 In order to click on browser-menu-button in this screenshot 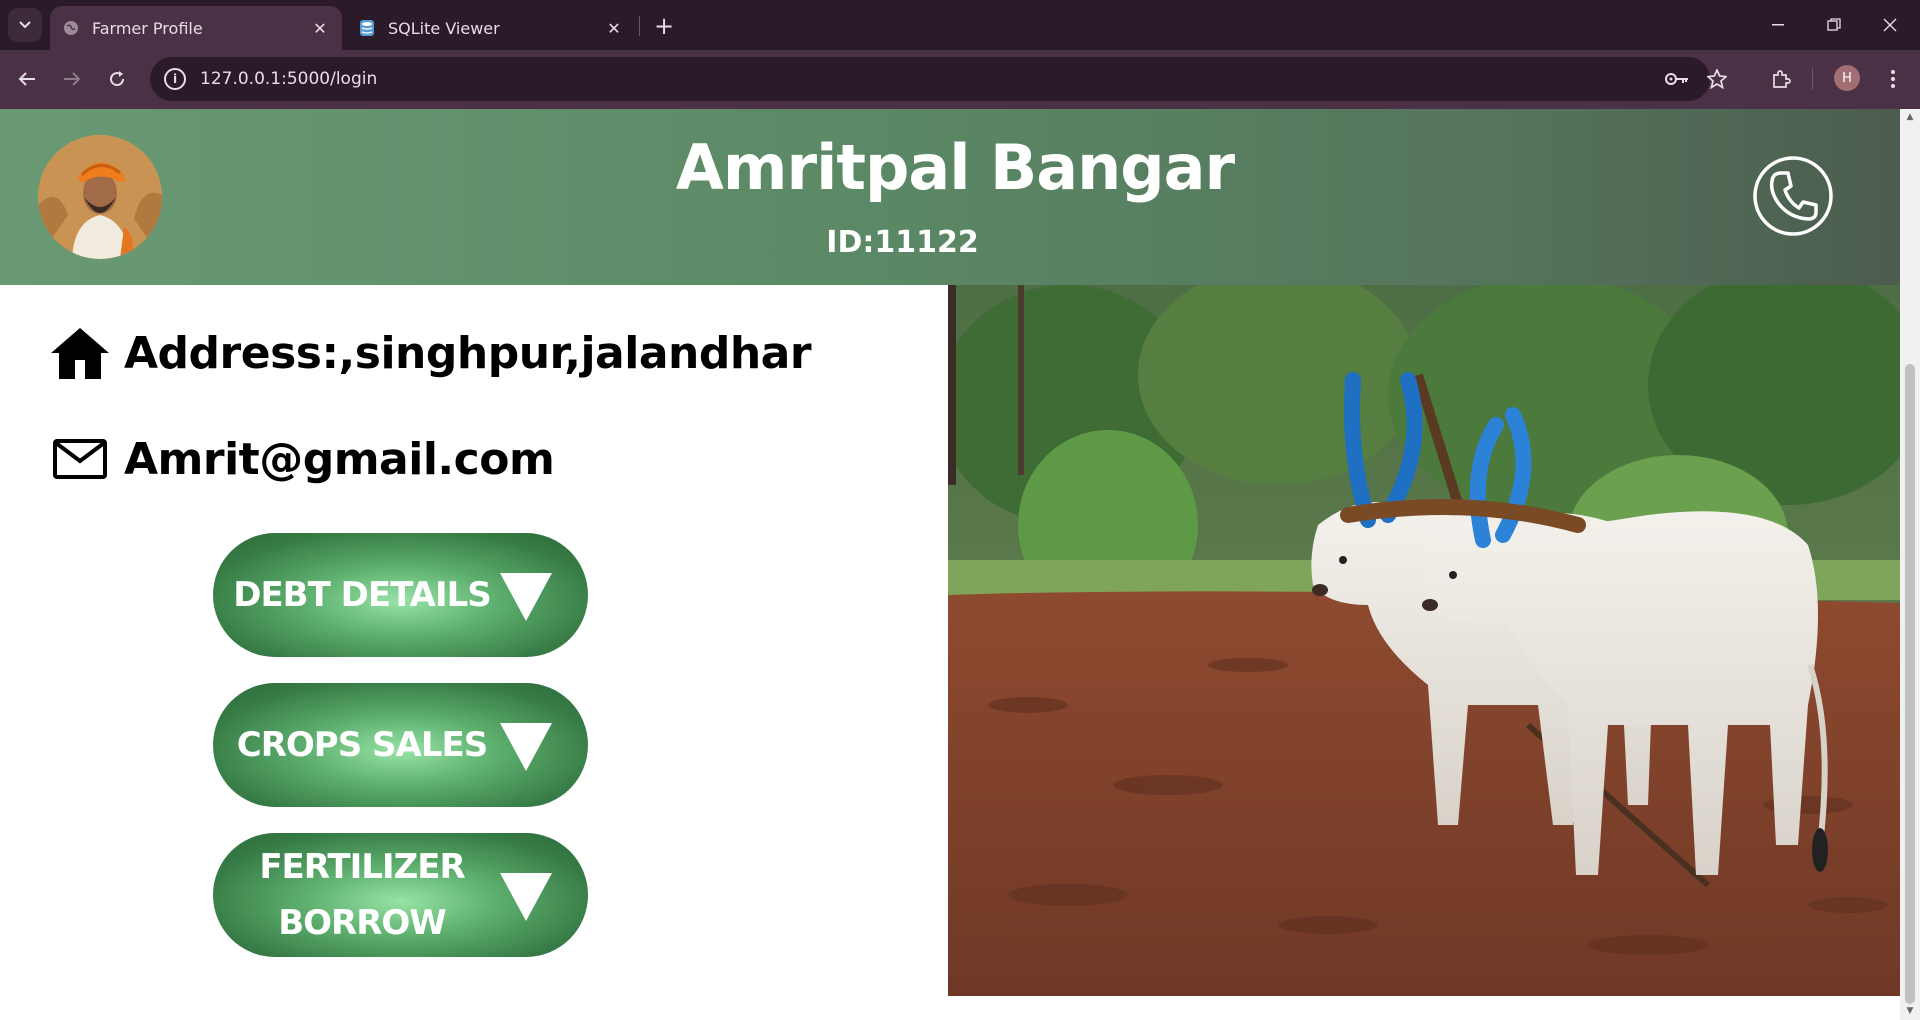, I will do `click(1893, 79)`.